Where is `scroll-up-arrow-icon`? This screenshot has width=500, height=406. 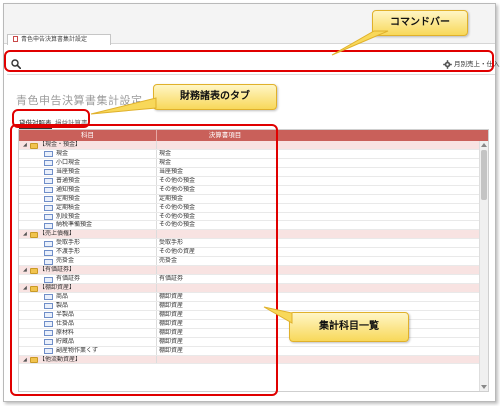
scroll-up-arrow-icon is located at coordinates (484, 145).